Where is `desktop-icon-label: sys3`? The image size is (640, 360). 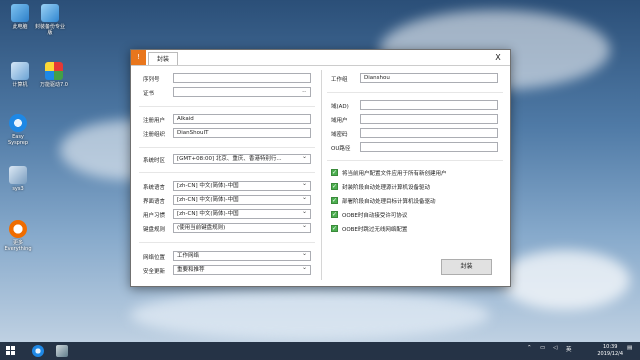 desktop-icon-label: sys3 is located at coordinates (18, 189).